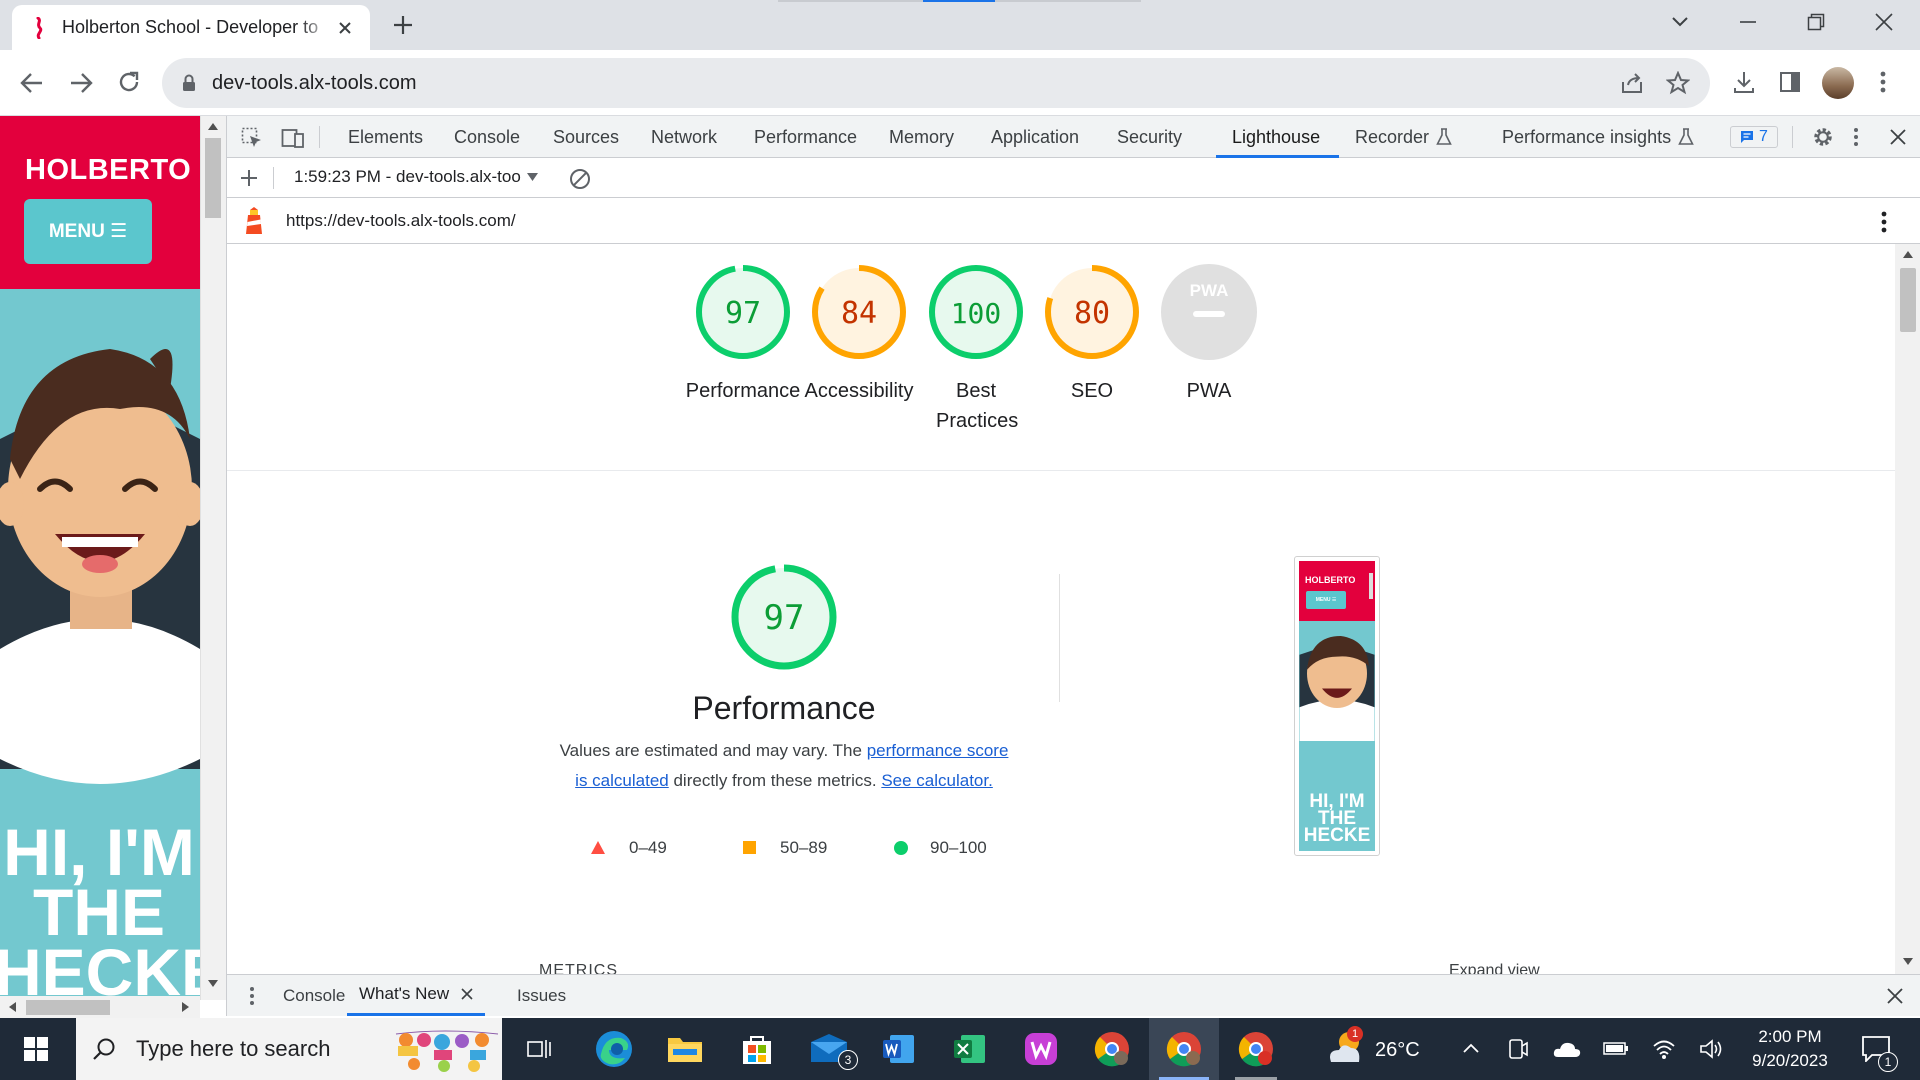 This screenshot has height=1080, width=1920. I want to click on report-scrollbar, so click(1907, 609).